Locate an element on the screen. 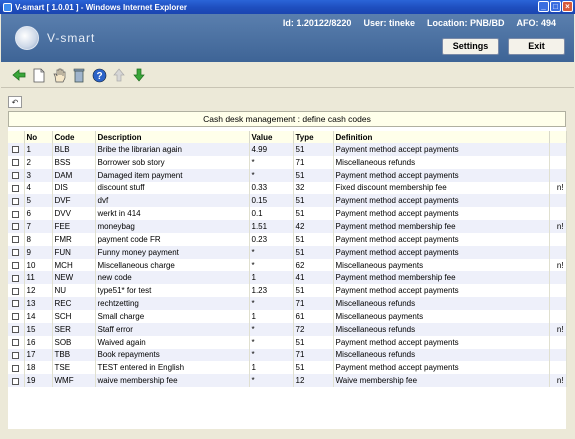  row-description: Bribe the librarian again is located at coordinates (172, 149).